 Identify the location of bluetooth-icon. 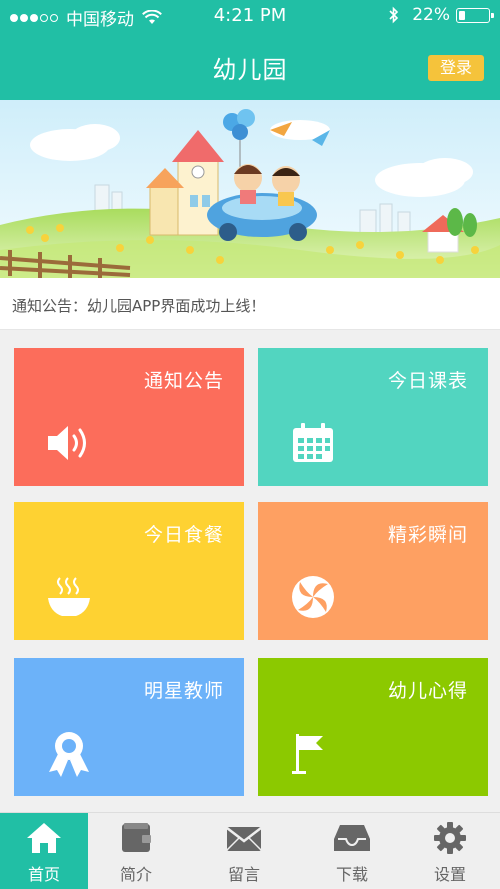
(394, 15).